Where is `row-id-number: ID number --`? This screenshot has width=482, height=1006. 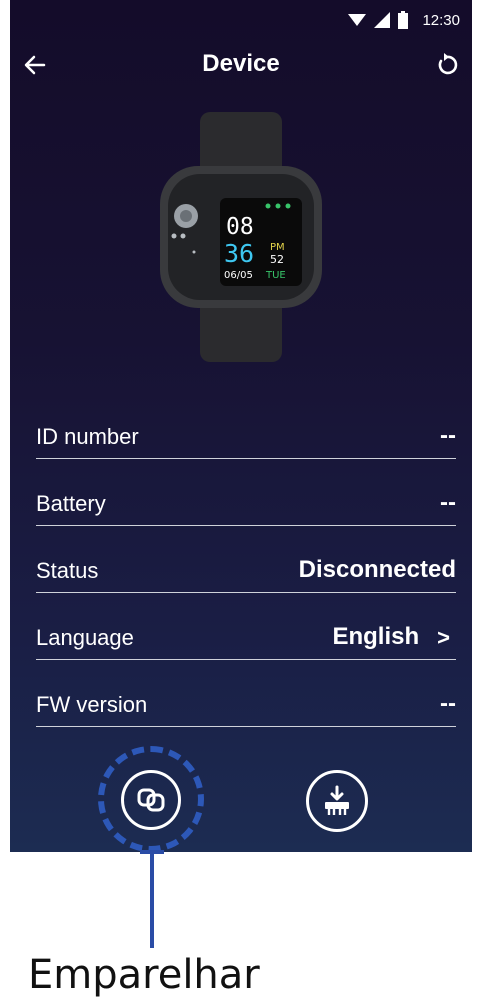
row-id-number: ID number -- is located at coordinates (246, 425).